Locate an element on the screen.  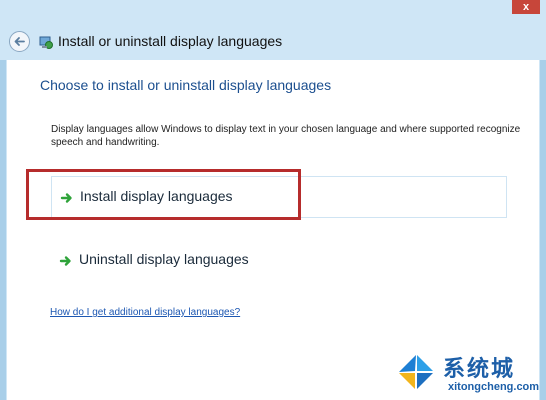
watermark-name: 系统城 is located at coordinates (479, 368).